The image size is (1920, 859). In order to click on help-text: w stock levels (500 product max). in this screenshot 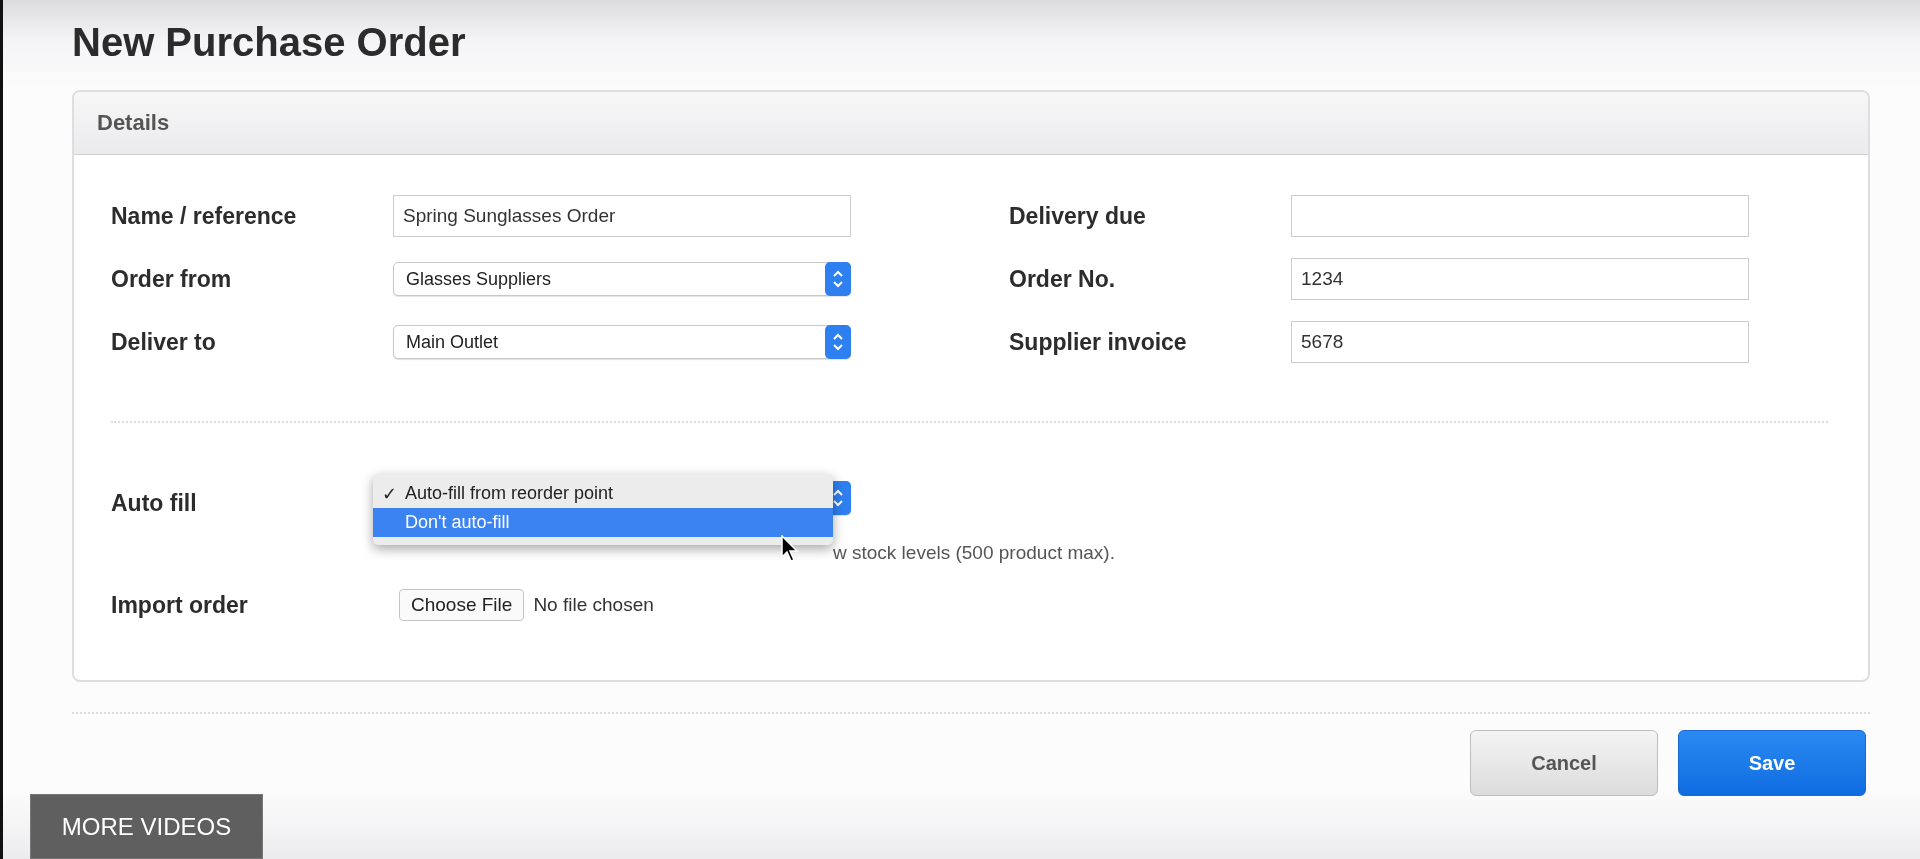, I will do `click(974, 553)`.